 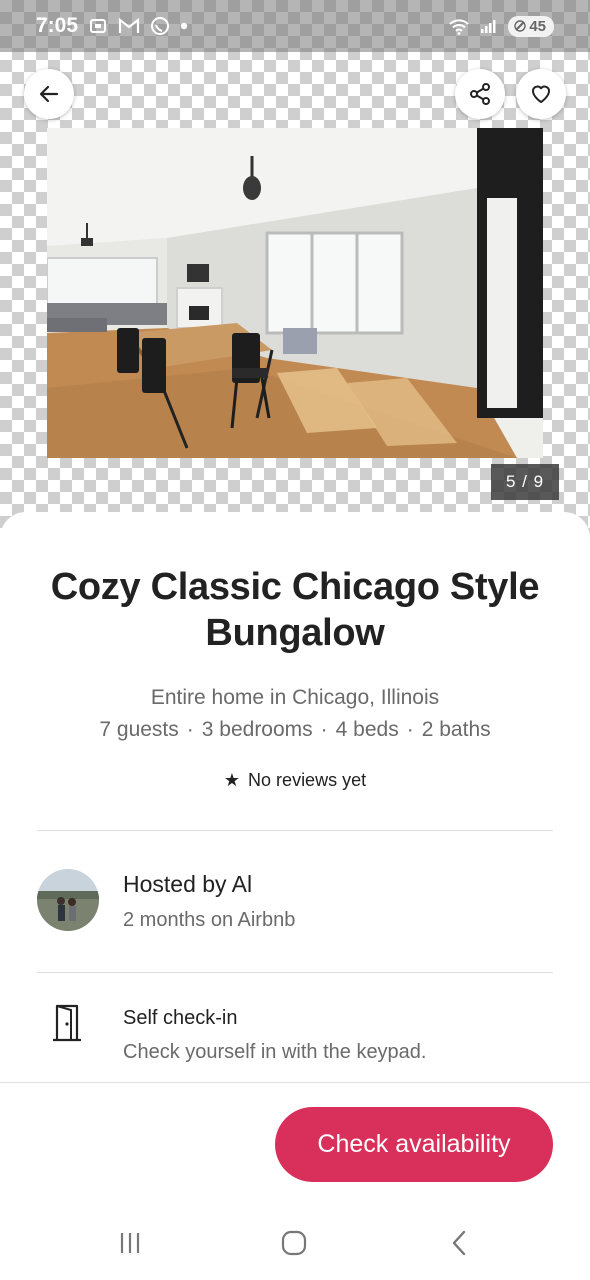 I want to click on back-button, so click(x=49, y=94).